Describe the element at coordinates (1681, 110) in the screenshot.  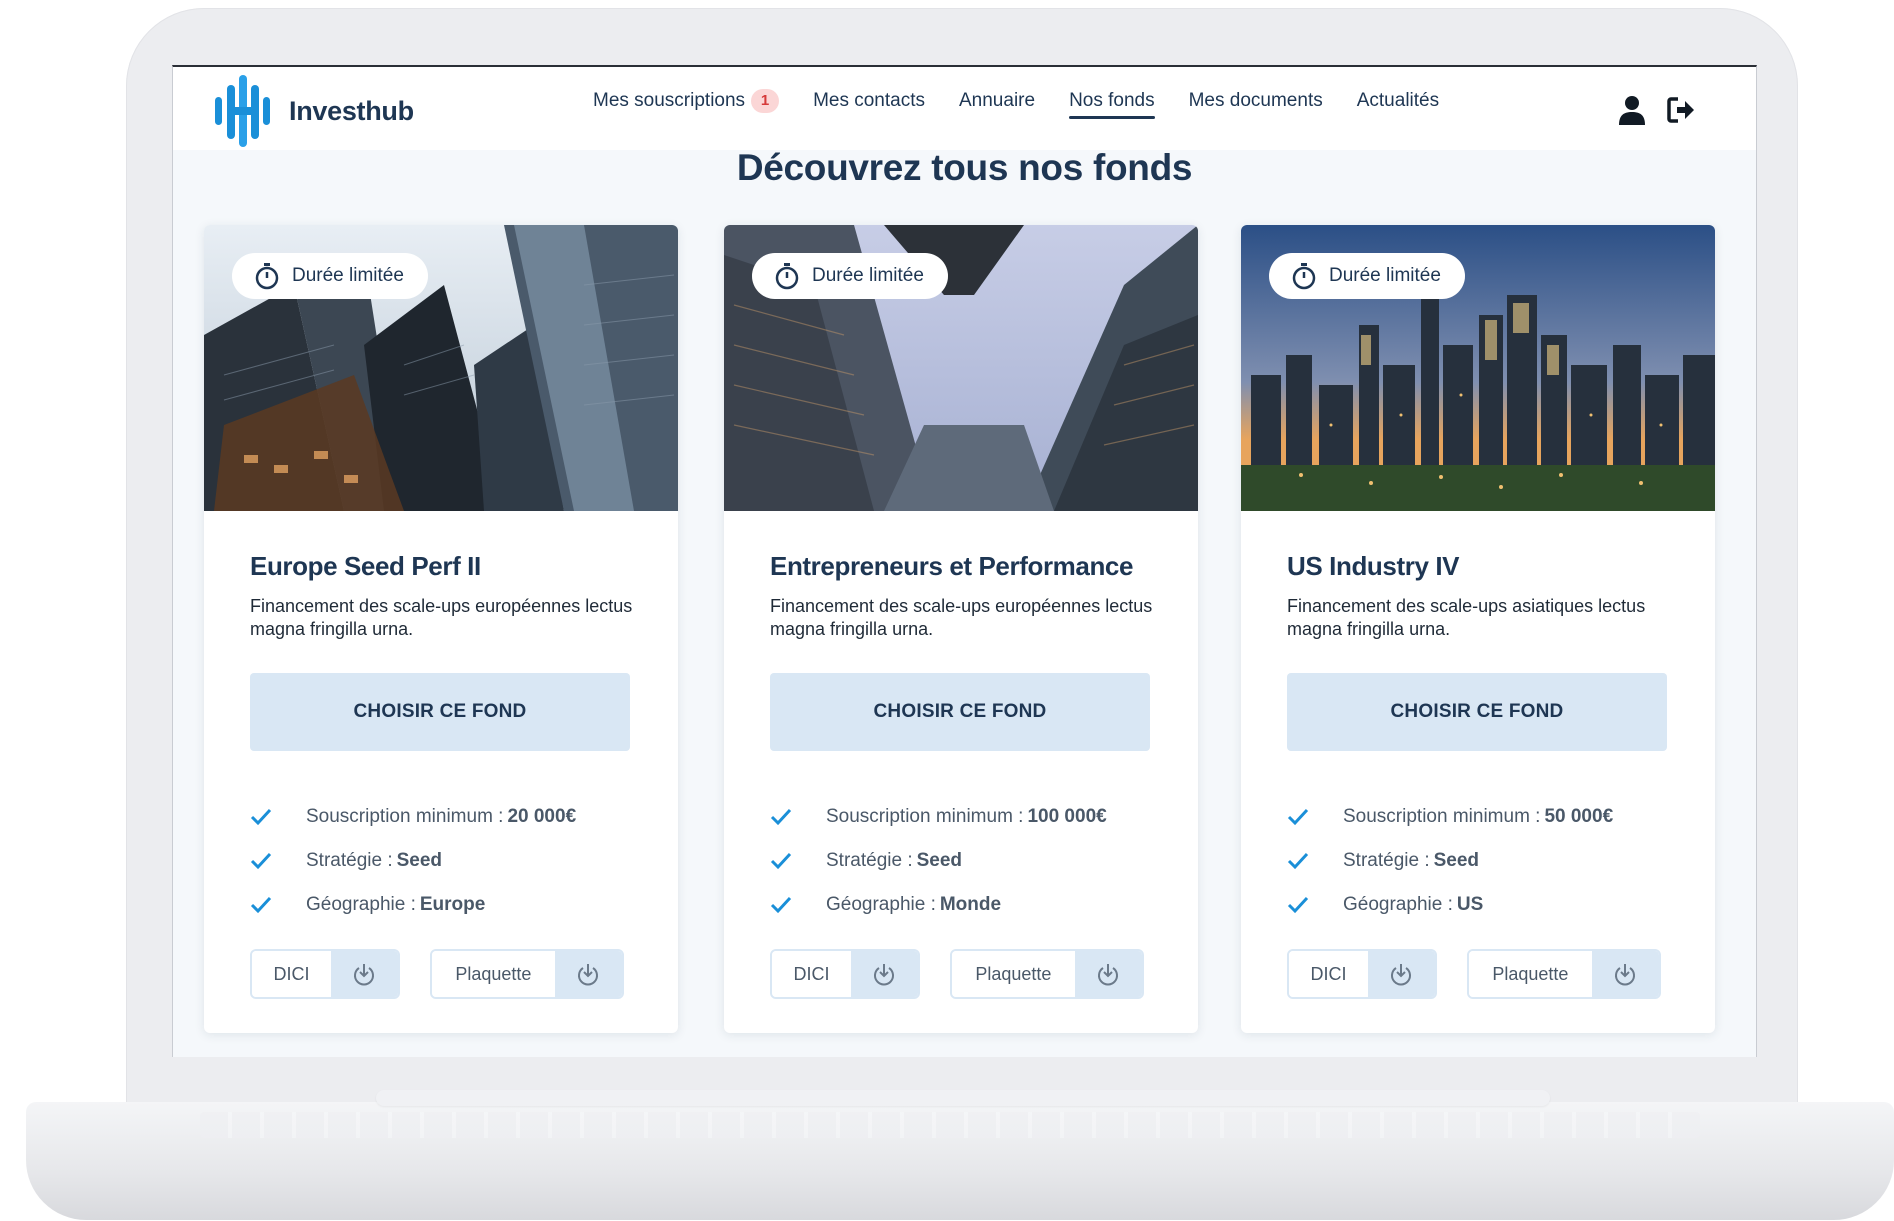
I see `logout-icon` at that location.